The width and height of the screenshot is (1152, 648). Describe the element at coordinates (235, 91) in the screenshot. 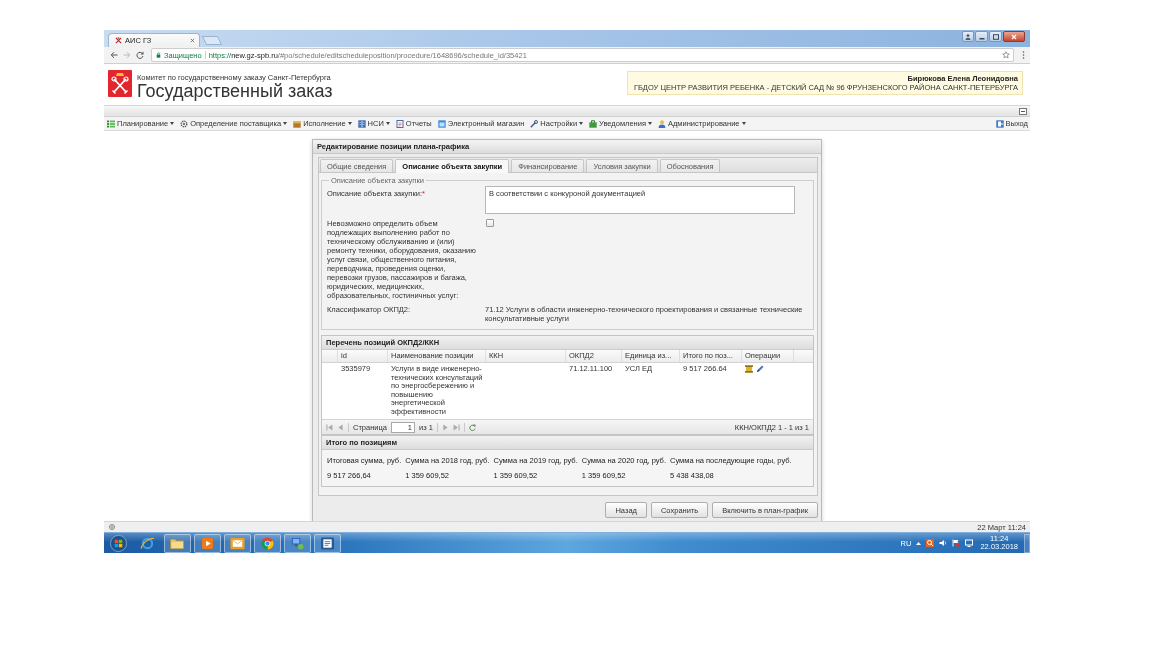

I see `site-title: Государственный заказ` at that location.